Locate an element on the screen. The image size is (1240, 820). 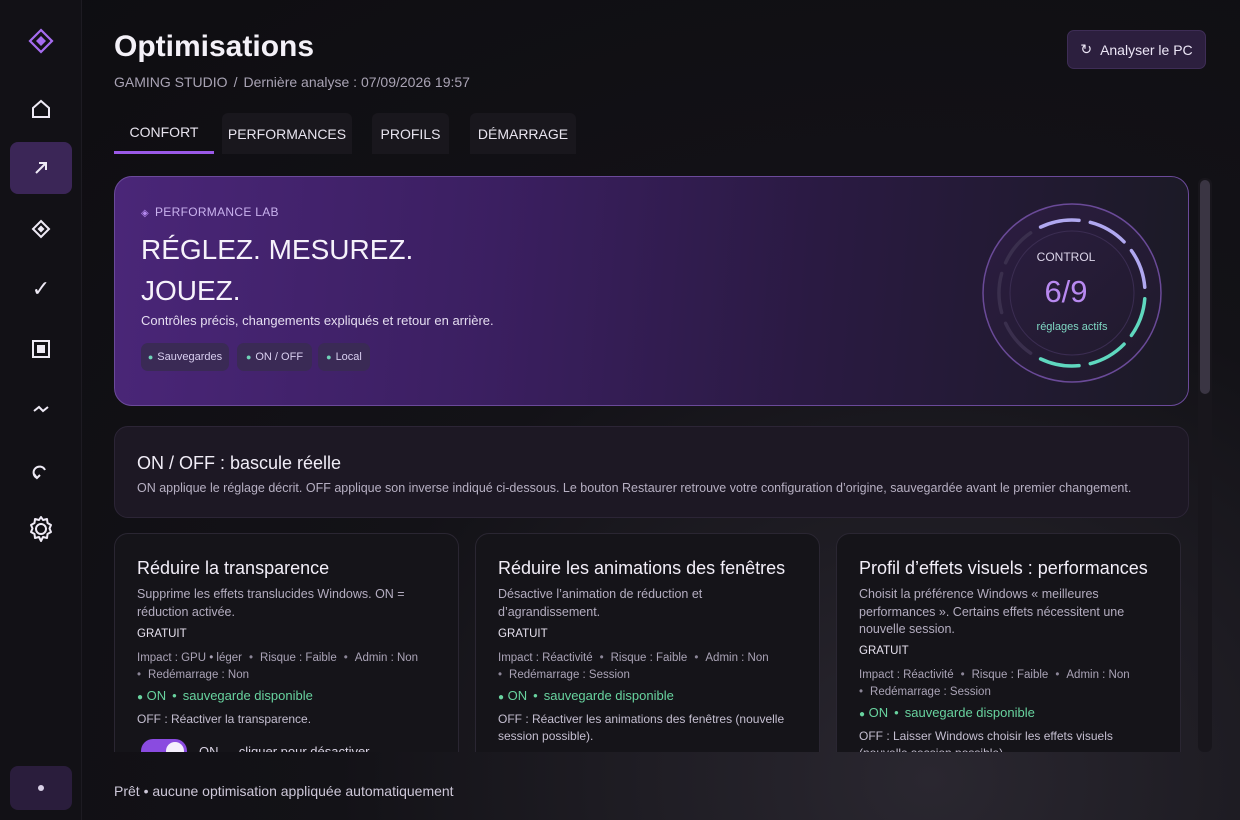
transparency-toggle is located at coordinates (164, 745).